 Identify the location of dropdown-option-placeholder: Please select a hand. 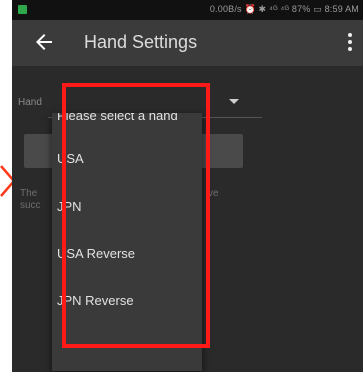
(117, 118).